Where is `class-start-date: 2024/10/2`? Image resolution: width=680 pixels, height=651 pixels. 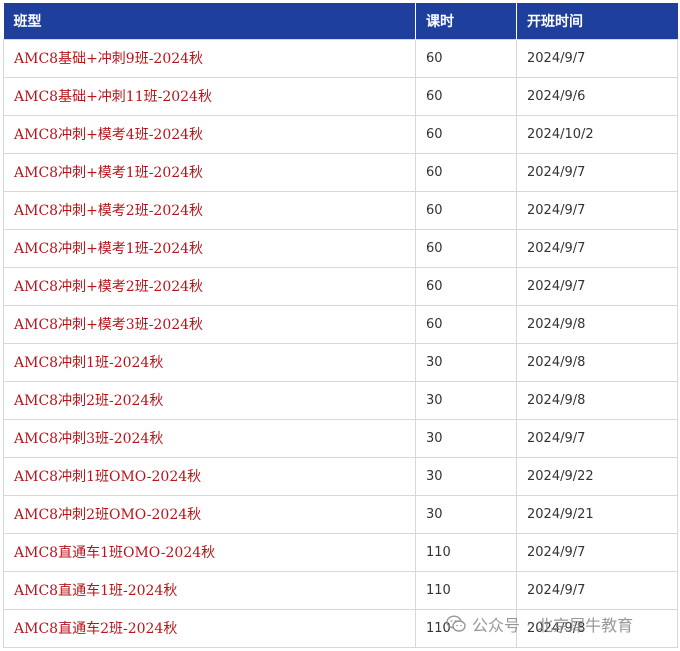
class-start-date: 2024/10/2 is located at coordinates (597, 134).